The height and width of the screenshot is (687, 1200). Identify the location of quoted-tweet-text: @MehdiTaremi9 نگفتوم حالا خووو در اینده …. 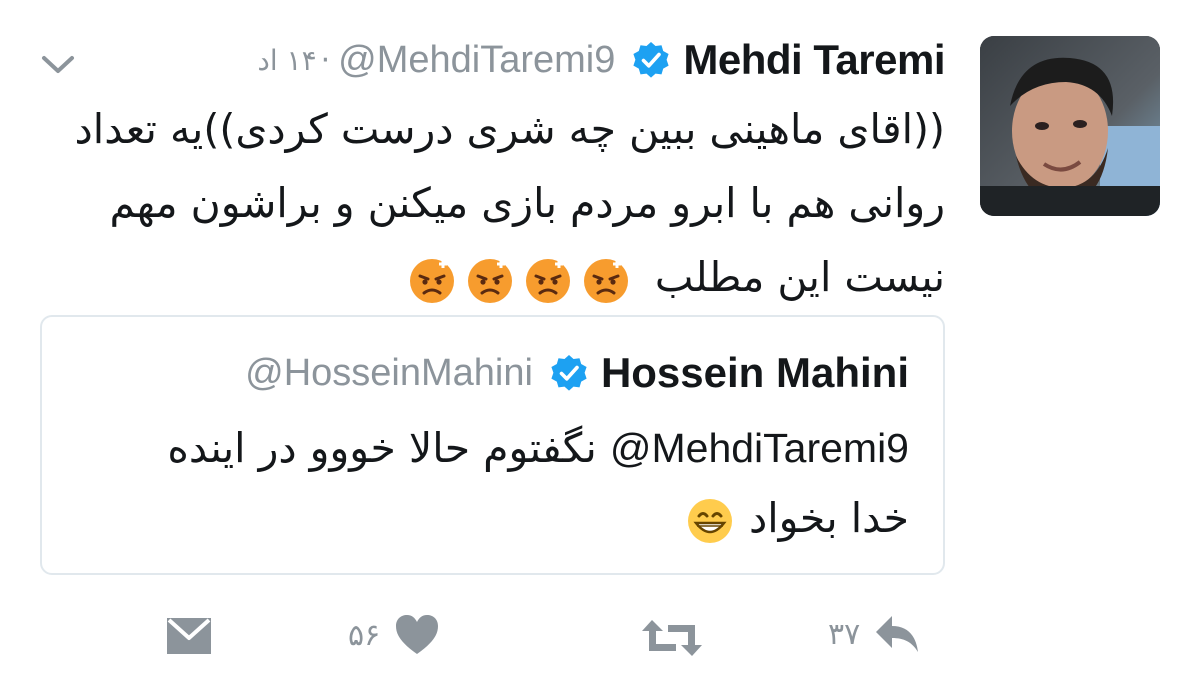
(509, 483).